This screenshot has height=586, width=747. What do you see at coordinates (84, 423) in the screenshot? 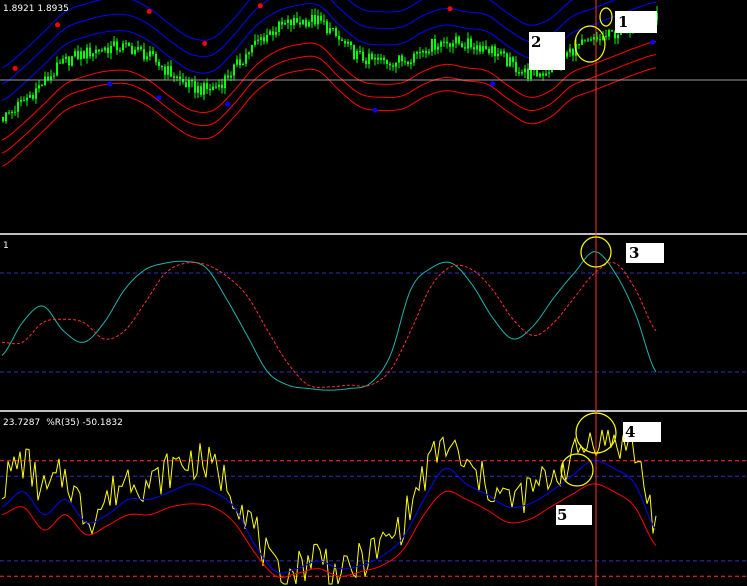
I see `wpr-name: %R(35) -50.1832` at bounding box center [84, 423].